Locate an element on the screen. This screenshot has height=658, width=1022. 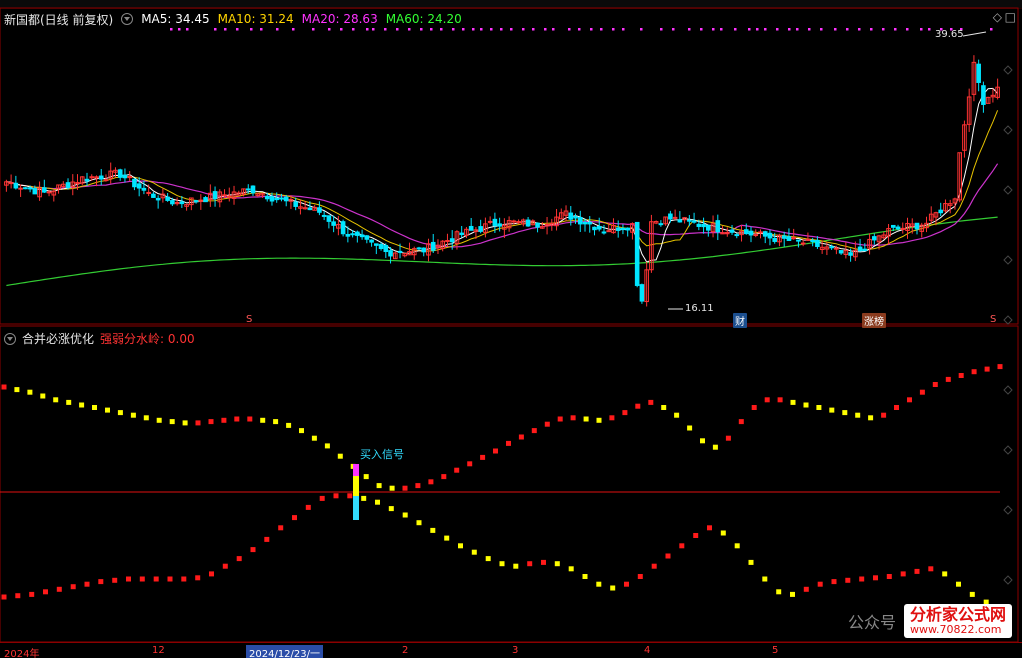
finance-badge: 财 is located at coordinates (740, 320).